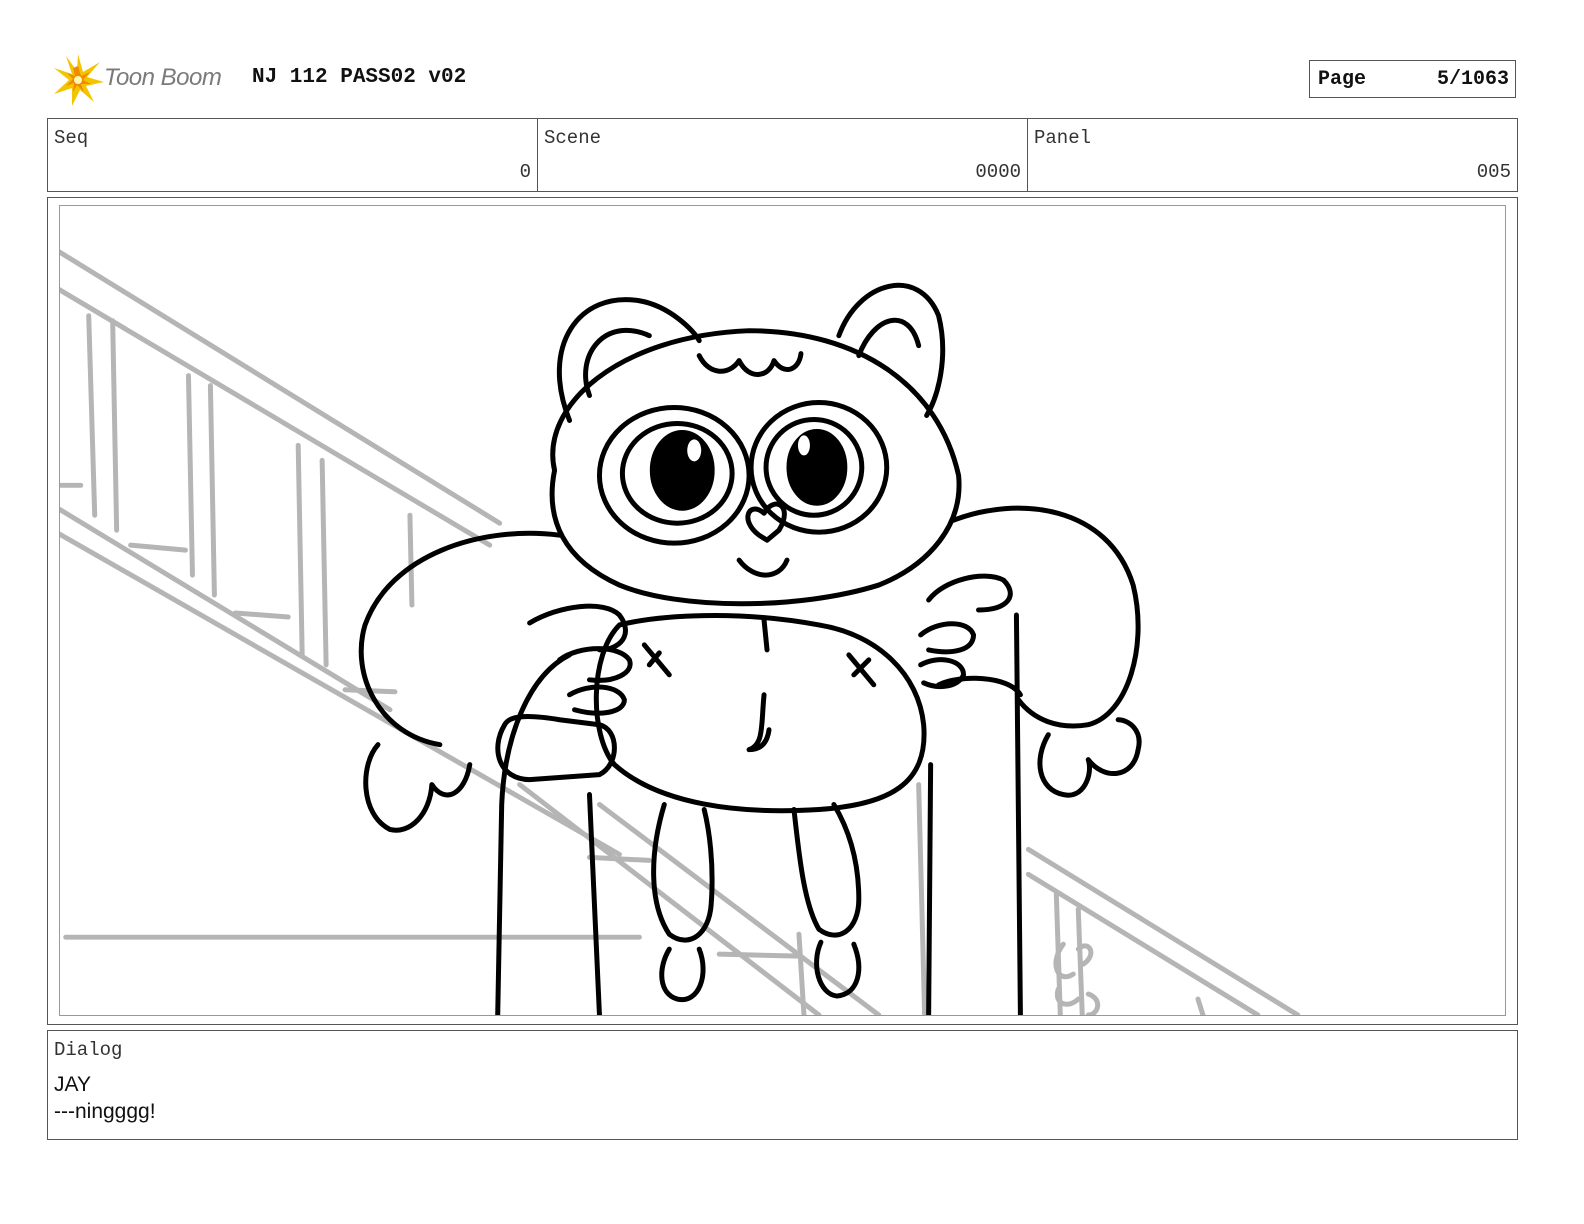 The image size is (1584, 1224). What do you see at coordinates (71, 138) in the screenshot?
I see `seq-label: Seq` at bounding box center [71, 138].